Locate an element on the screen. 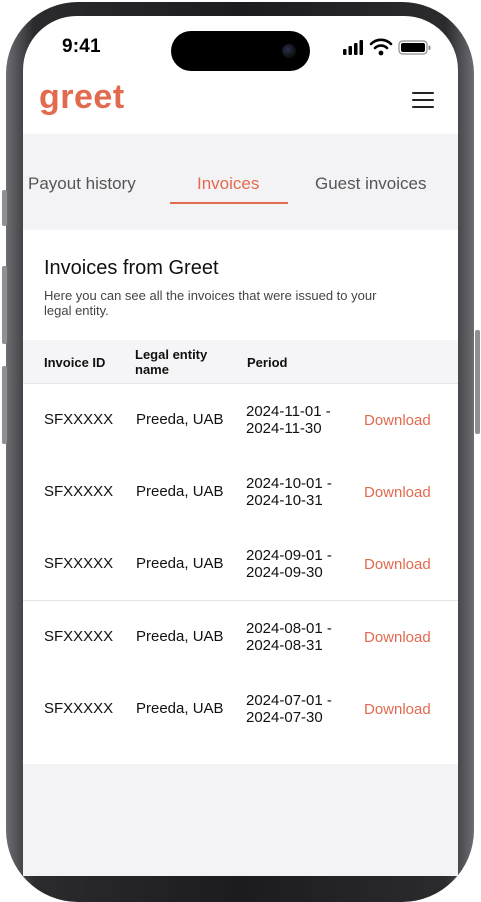 The image size is (481, 902). table-header: Invoice ID Legal entity name Period is located at coordinates (240, 362).